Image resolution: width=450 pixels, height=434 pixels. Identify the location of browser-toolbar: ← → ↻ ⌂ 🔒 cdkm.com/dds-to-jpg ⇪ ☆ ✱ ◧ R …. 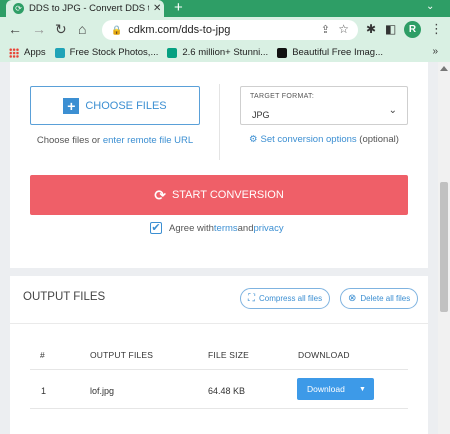
(225, 30).